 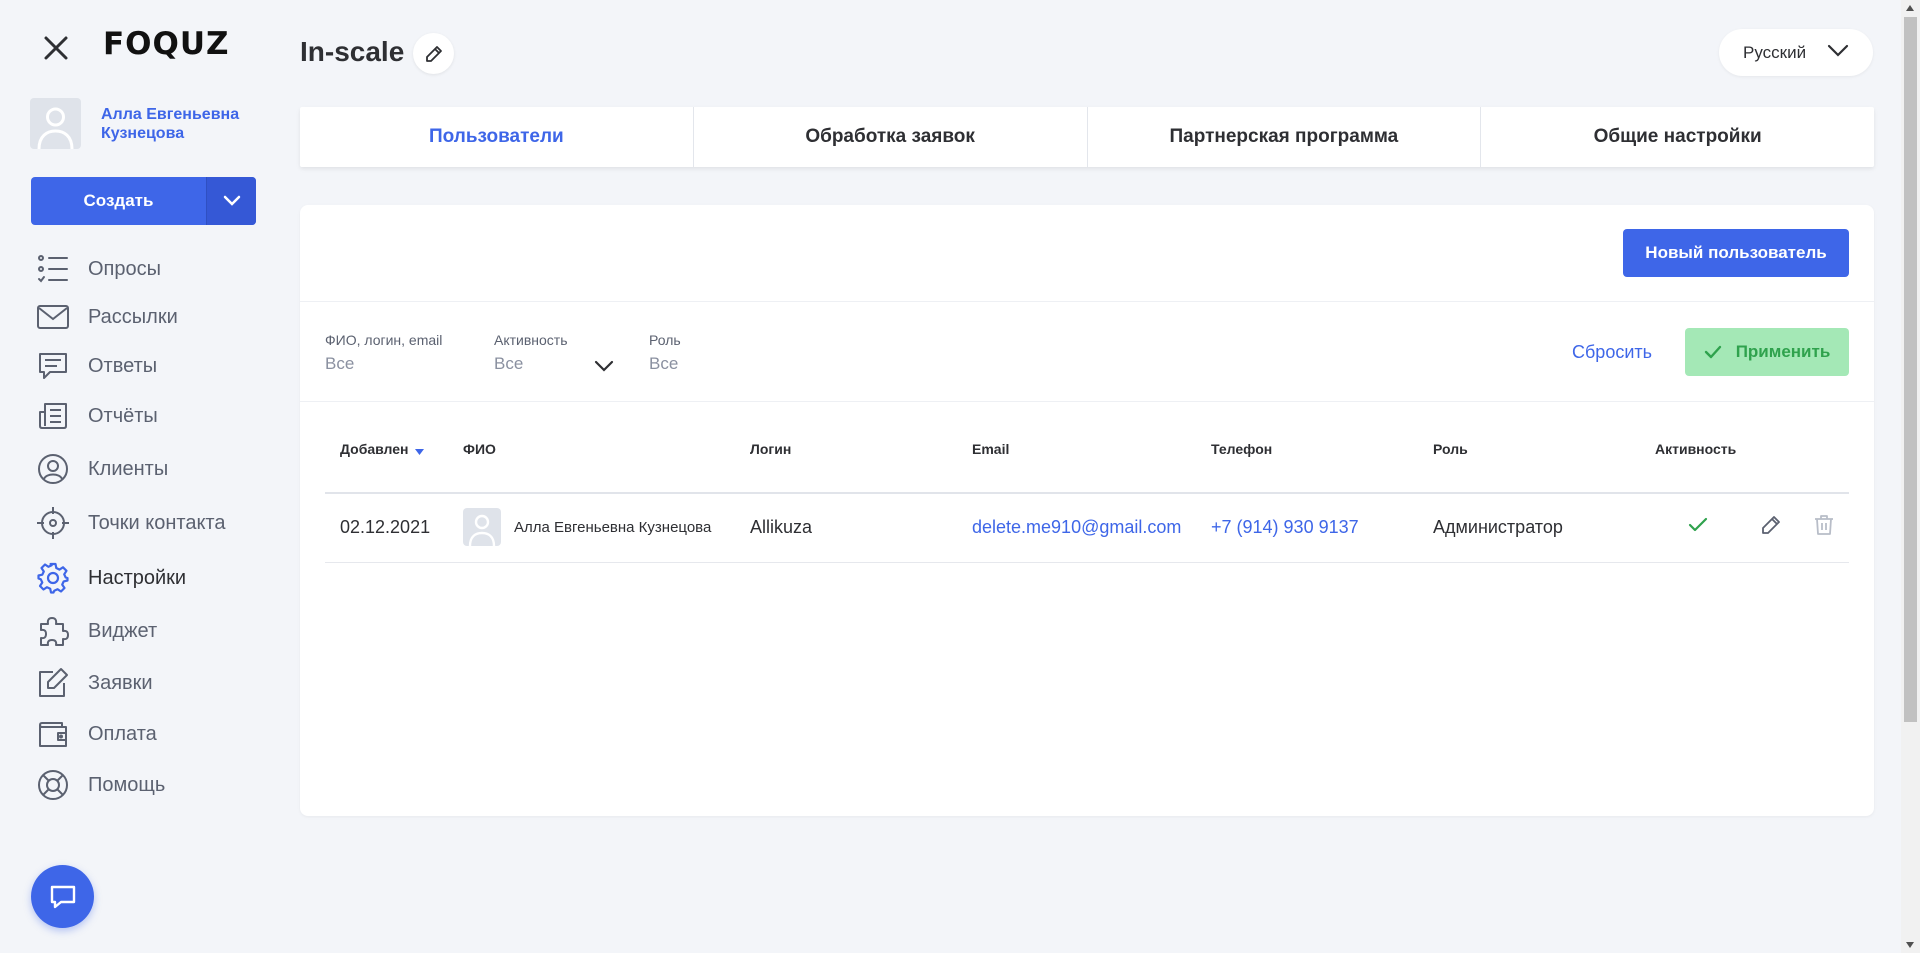 I want to click on gear-icon, so click(x=53, y=578).